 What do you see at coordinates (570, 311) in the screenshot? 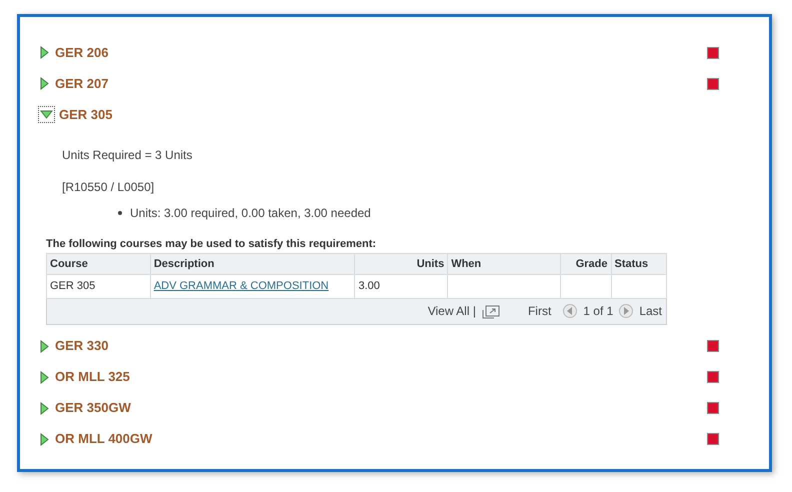
I see `previous-icon` at bounding box center [570, 311].